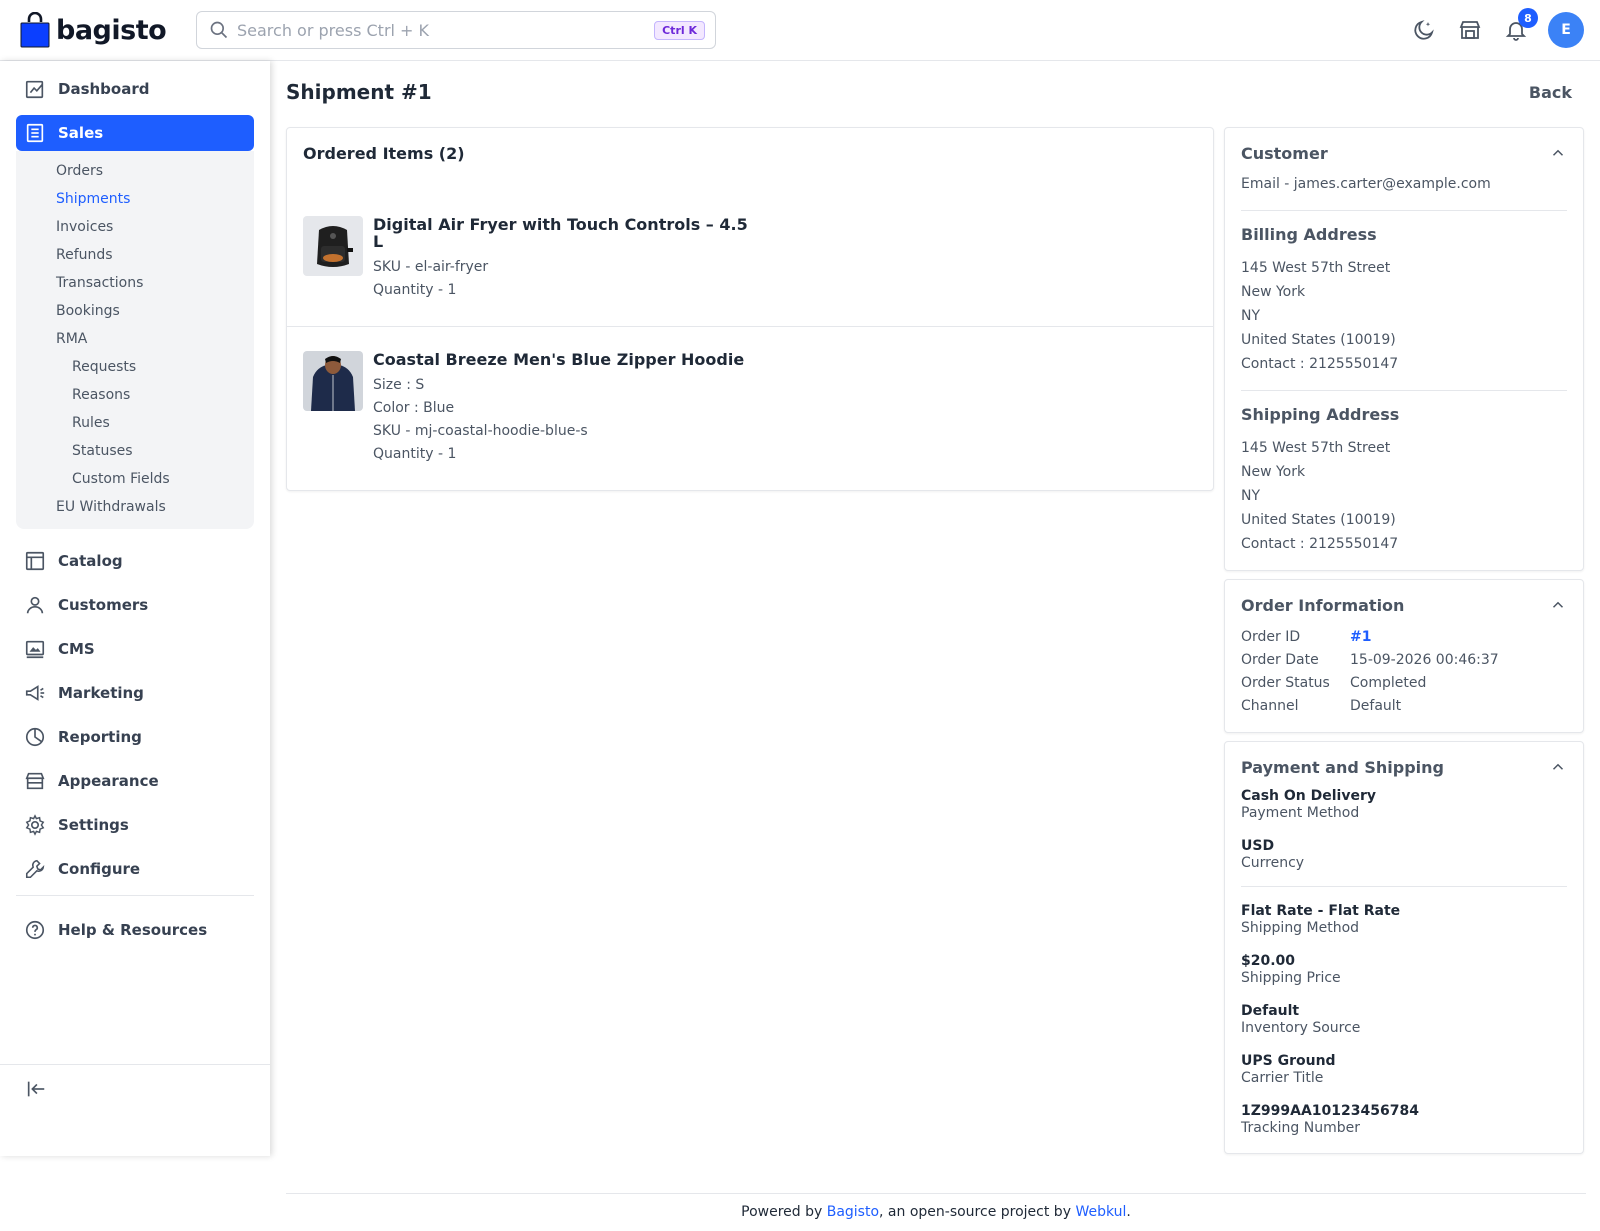  What do you see at coordinates (135, 423) in the screenshot?
I see `submenu-rma-rules: Rules` at bounding box center [135, 423].